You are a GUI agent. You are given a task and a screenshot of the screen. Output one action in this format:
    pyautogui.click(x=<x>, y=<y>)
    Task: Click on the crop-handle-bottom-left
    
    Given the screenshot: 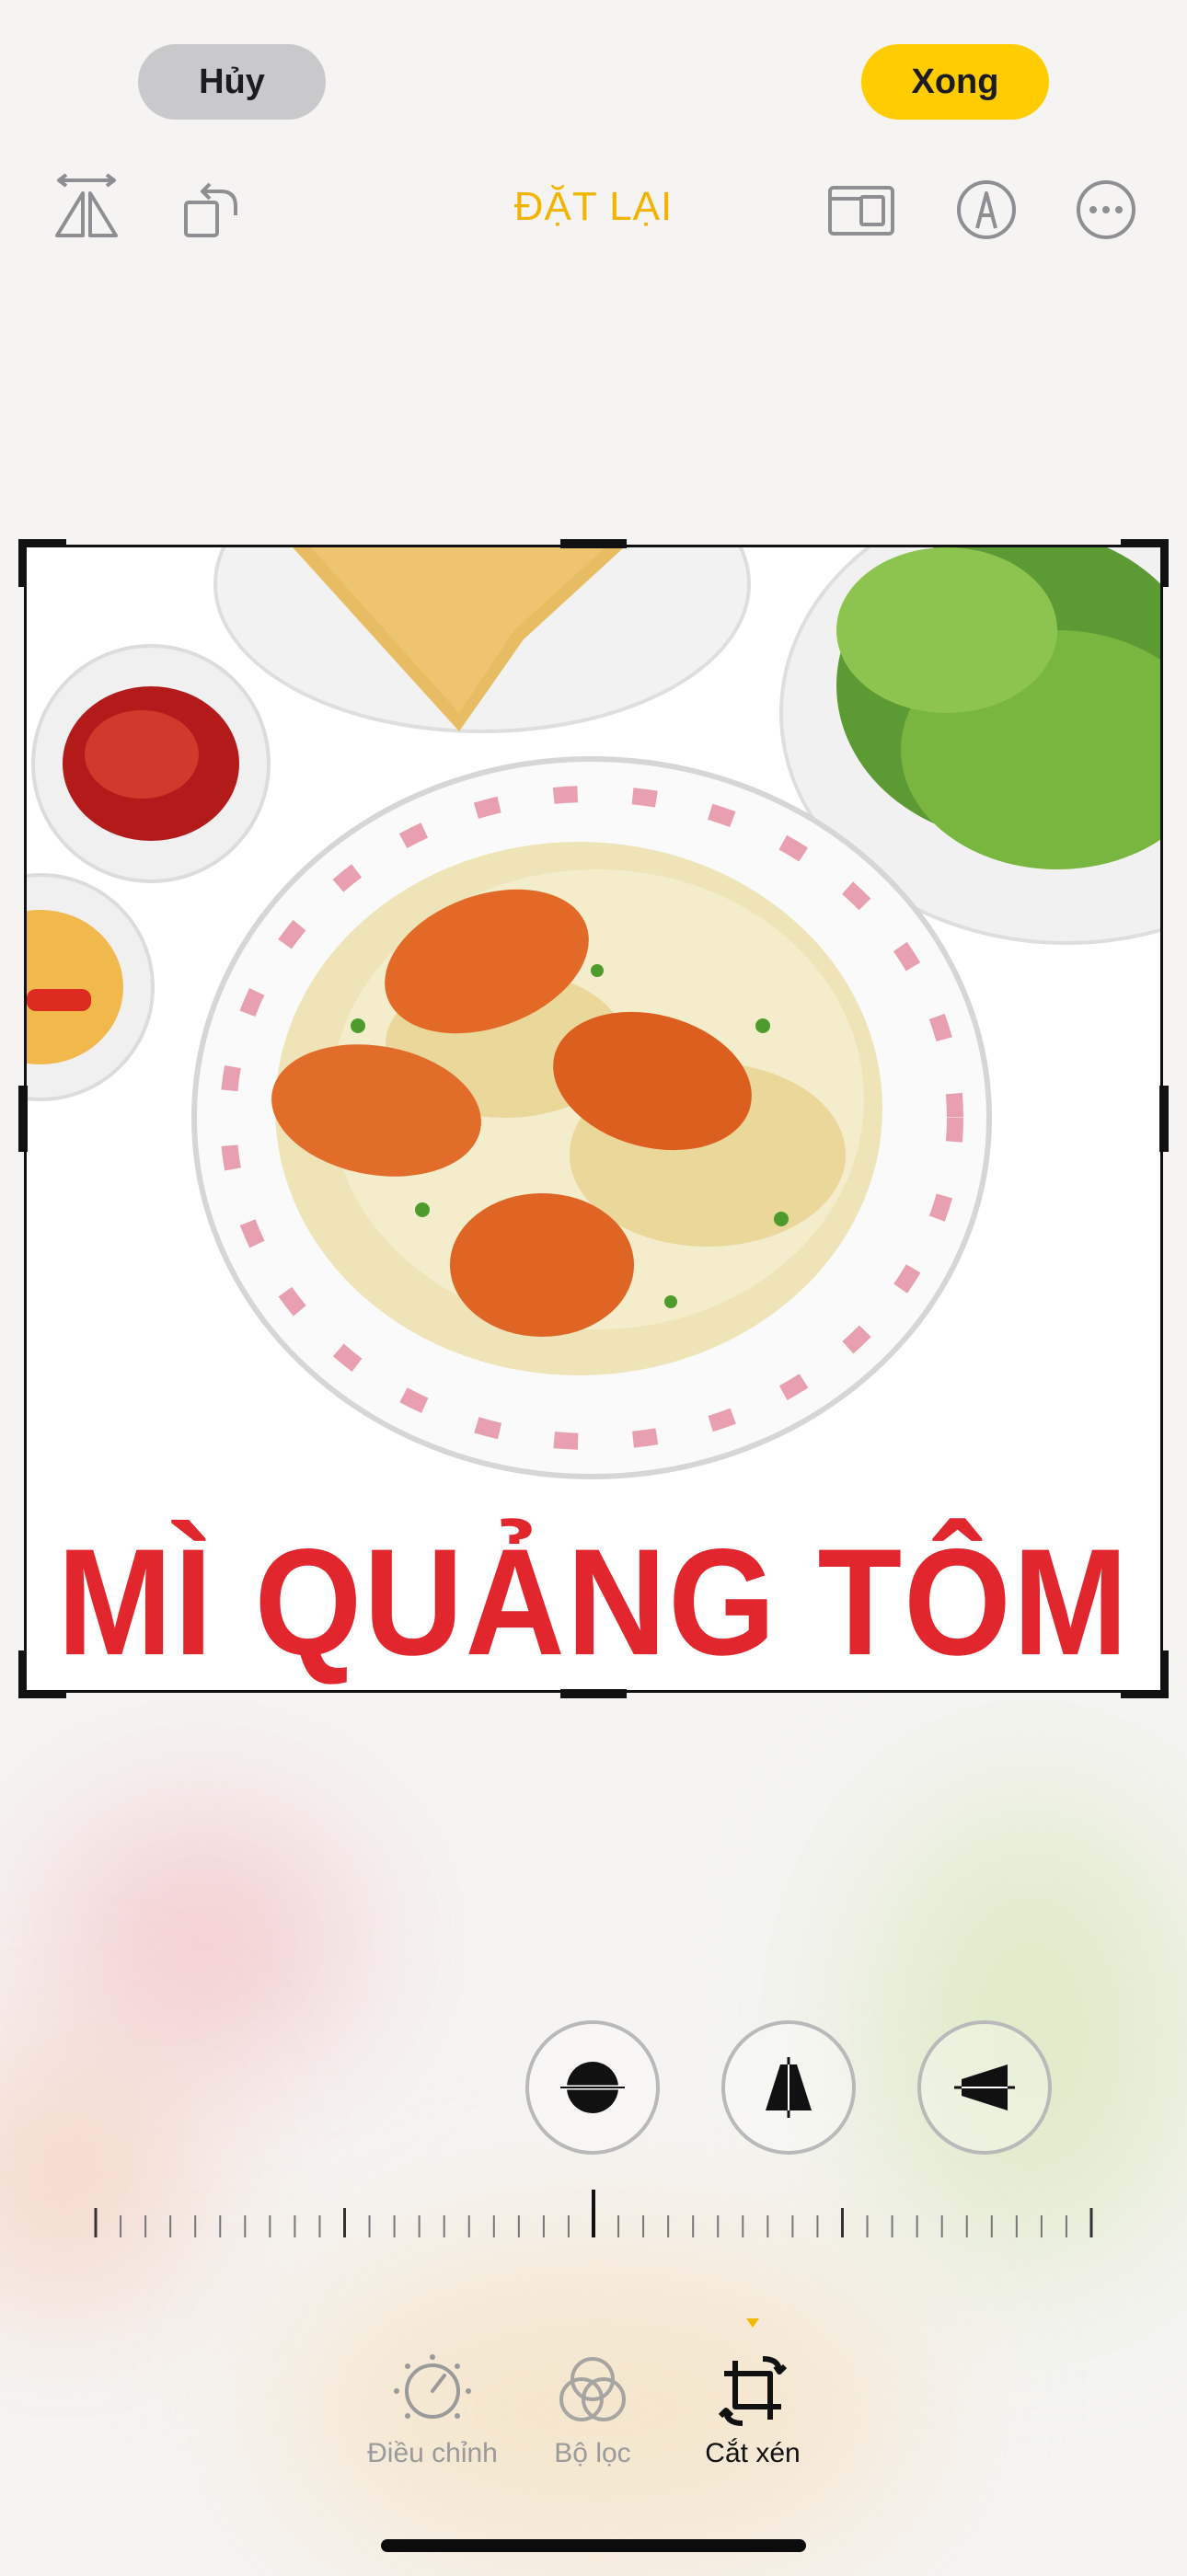 What is the action you would take?
    pyautogui.click(x=43, y=1673)
    